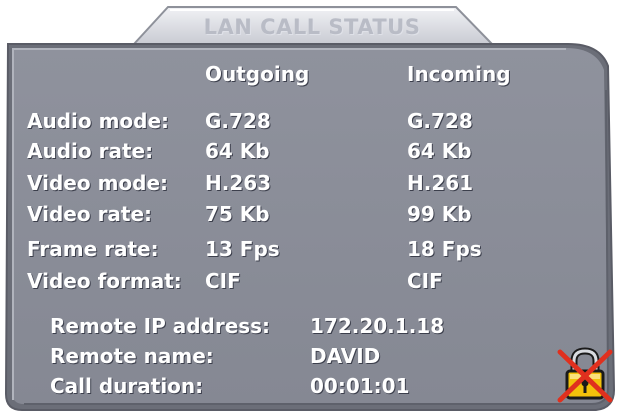  What do you see at coordinates (444, 249) in the screenshot?
I see `stat-incoming-value: 18 Fps` at bounding box center [444, 249].